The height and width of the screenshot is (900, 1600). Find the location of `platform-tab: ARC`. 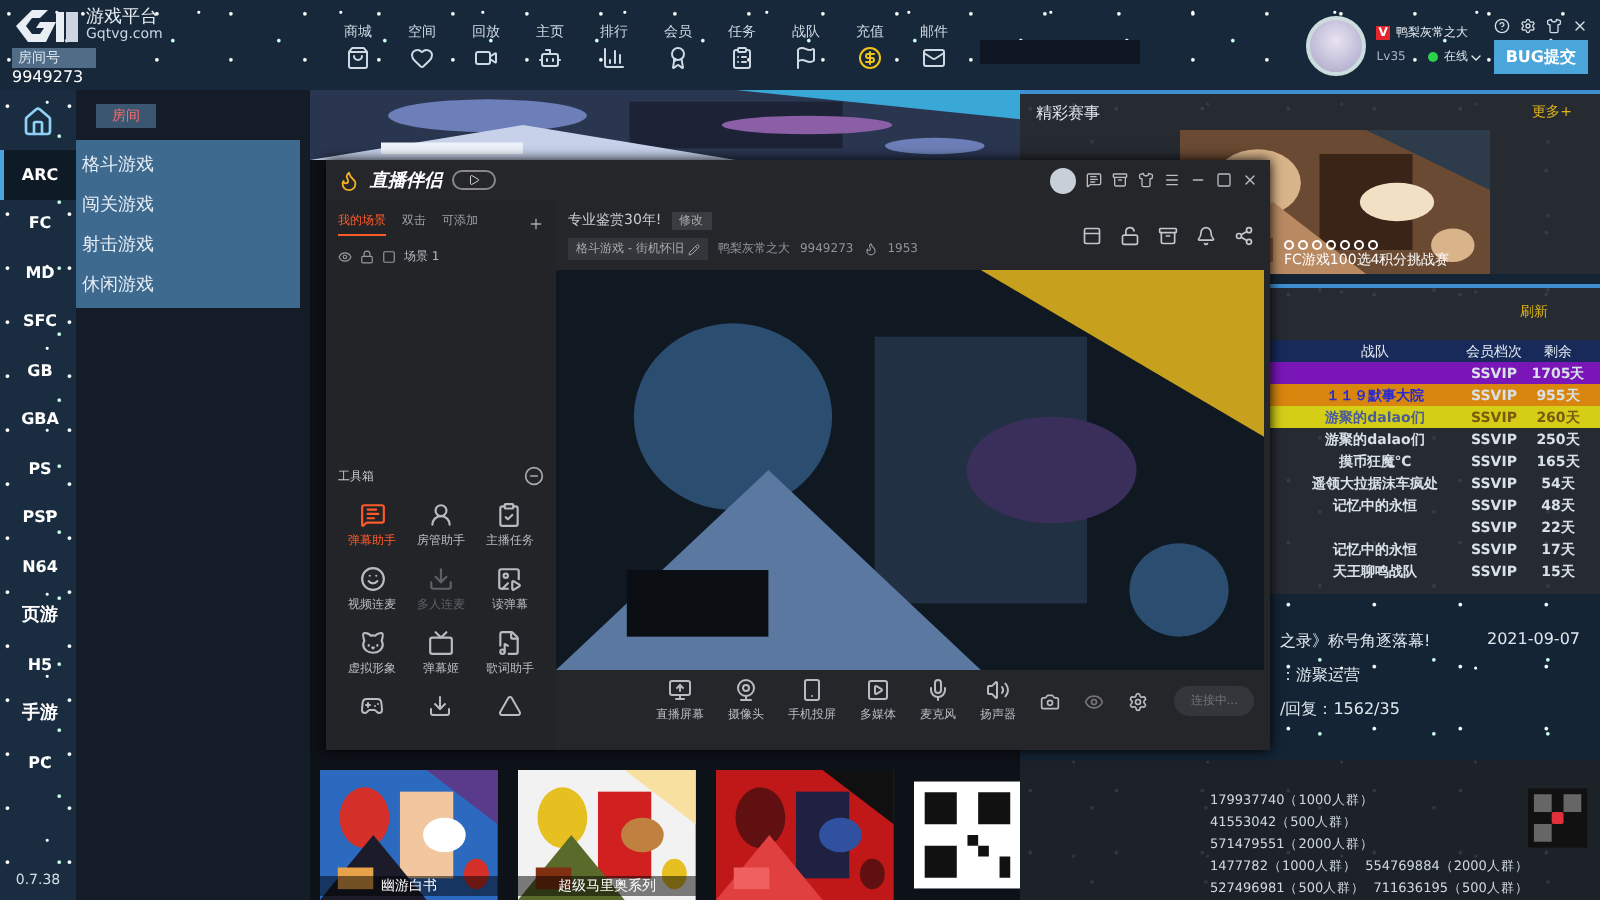

platform-tab: ARC is located at coordinates (38, 174).